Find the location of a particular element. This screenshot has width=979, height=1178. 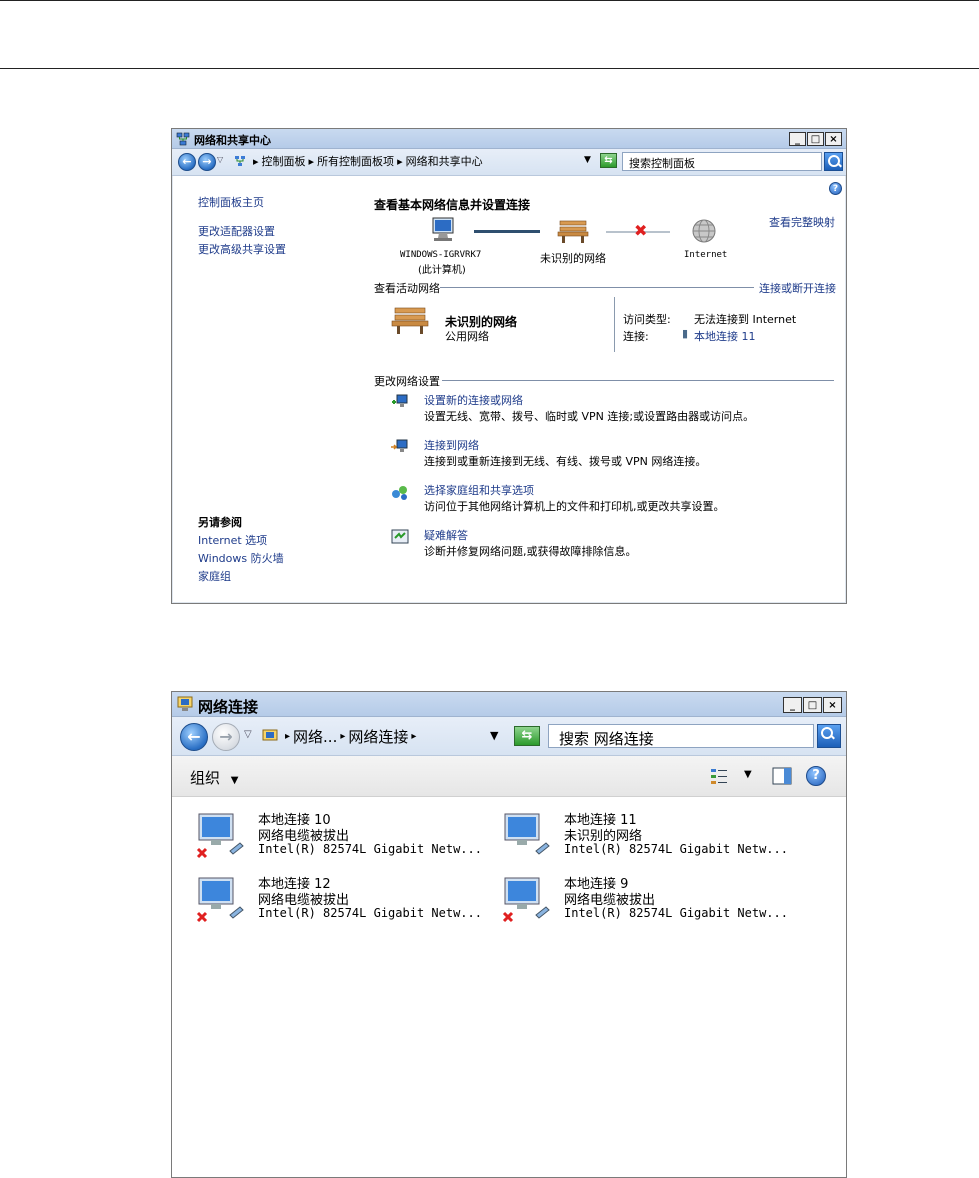

command-bar: 组织 ▼ ▼ ? is located at coordinates (509, 776).